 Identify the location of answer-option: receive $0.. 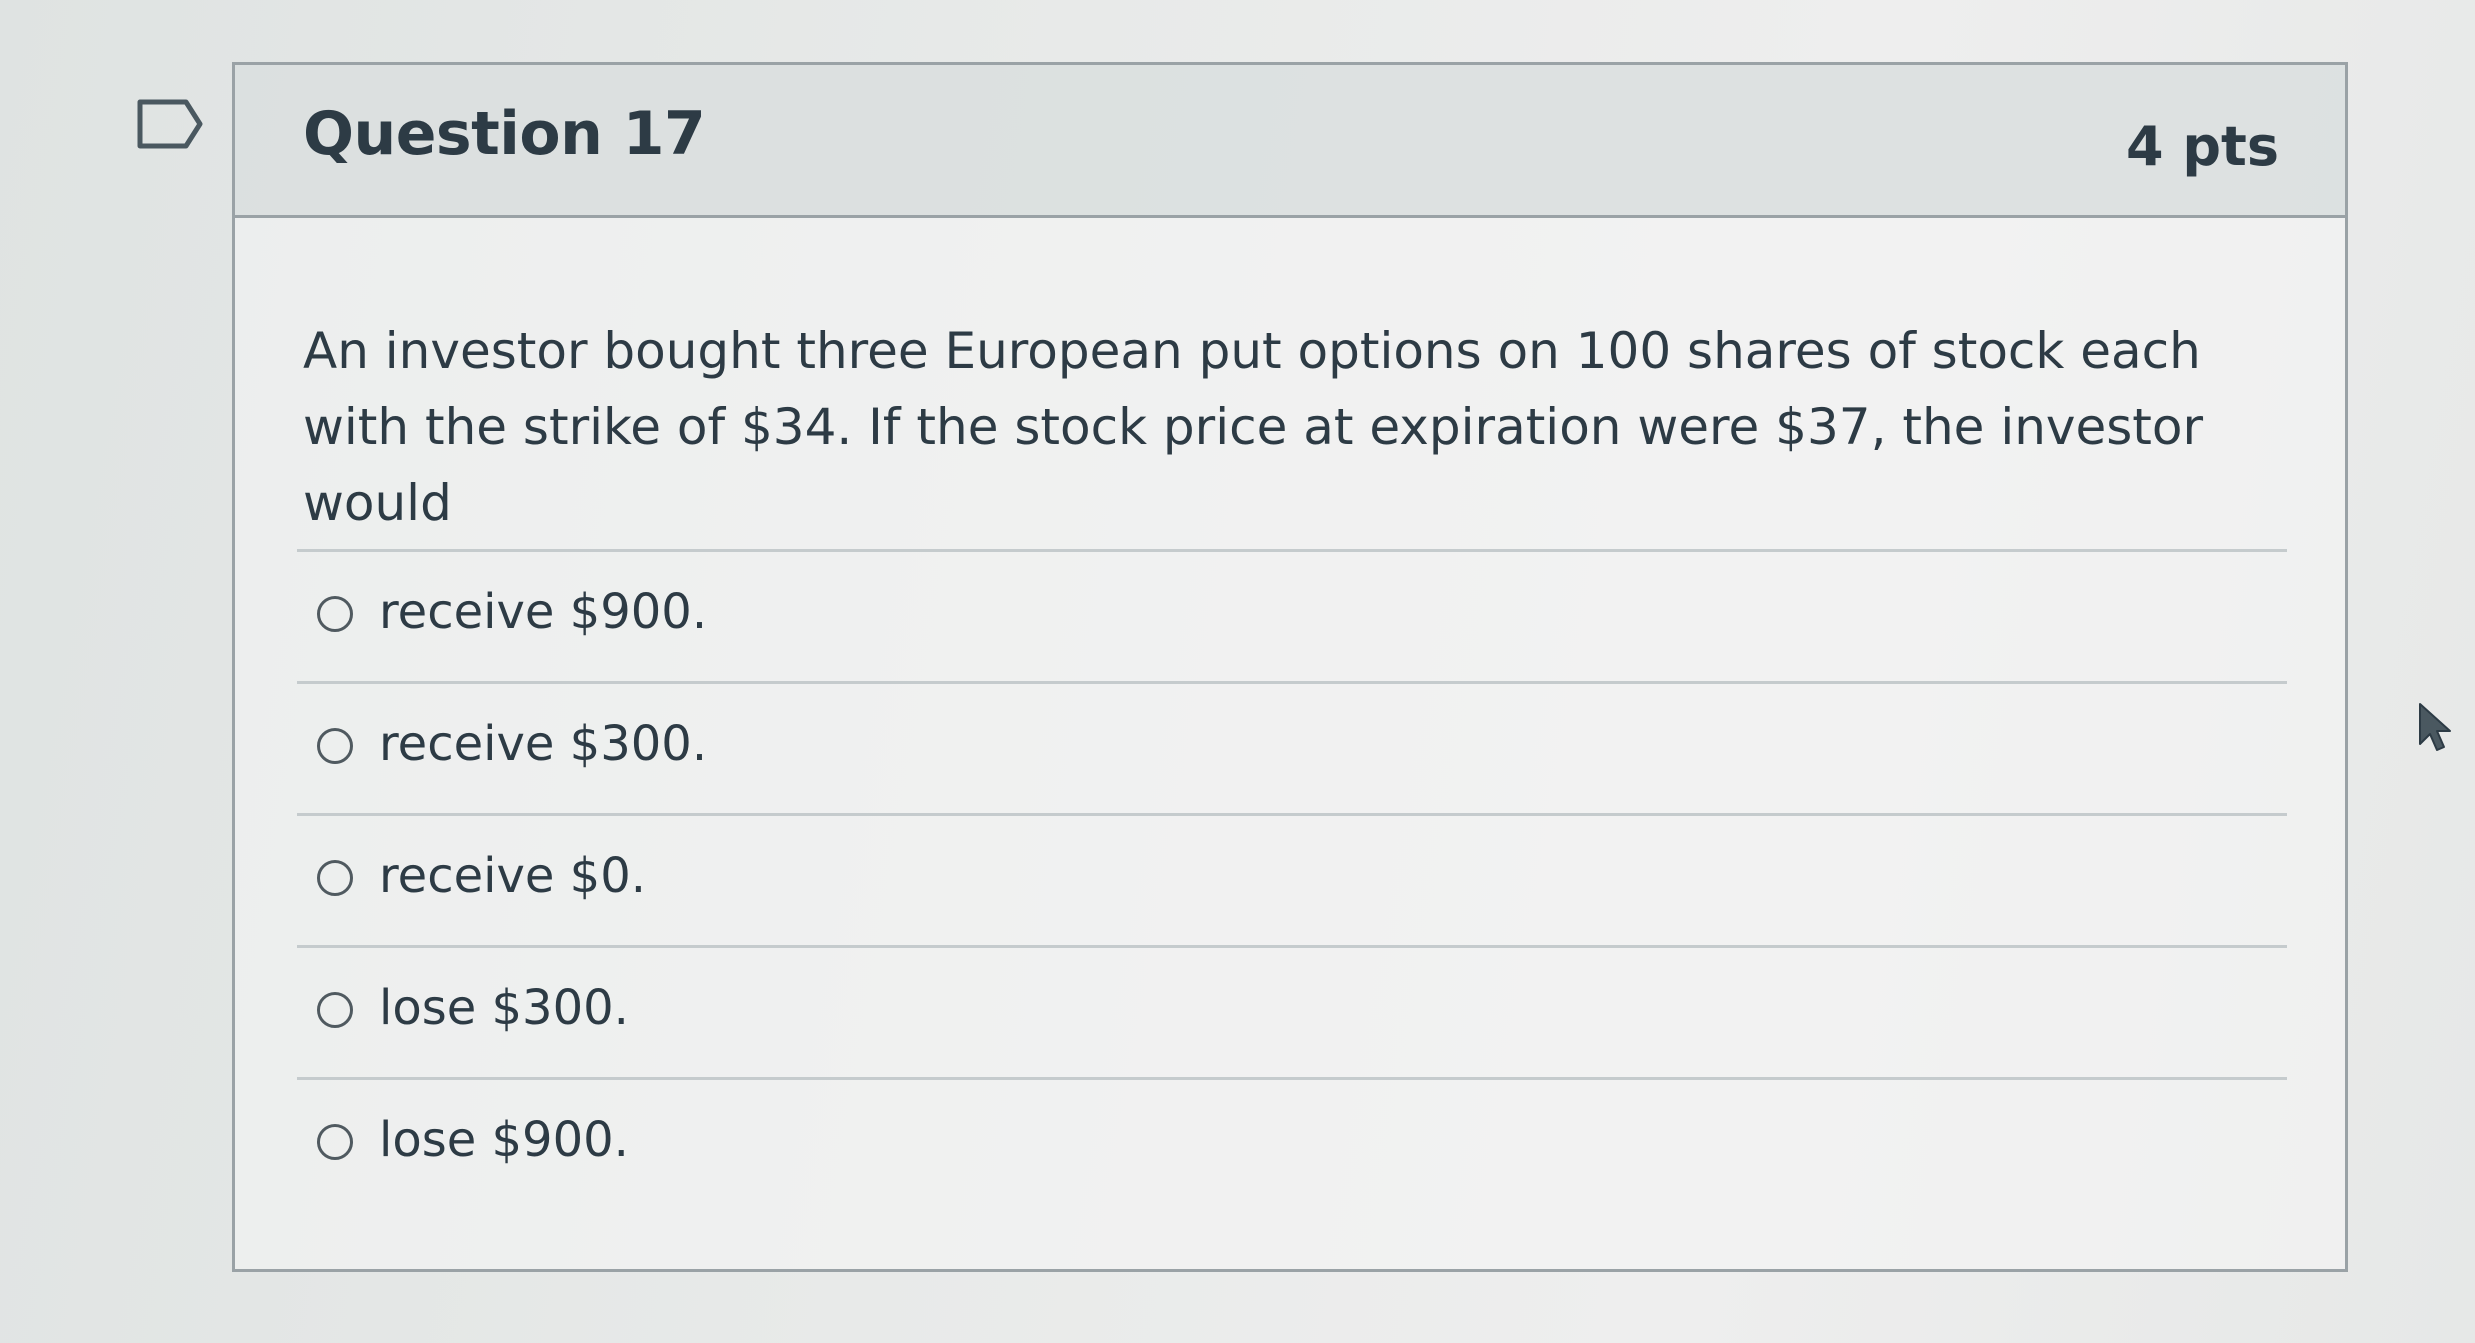
(1292, 879).